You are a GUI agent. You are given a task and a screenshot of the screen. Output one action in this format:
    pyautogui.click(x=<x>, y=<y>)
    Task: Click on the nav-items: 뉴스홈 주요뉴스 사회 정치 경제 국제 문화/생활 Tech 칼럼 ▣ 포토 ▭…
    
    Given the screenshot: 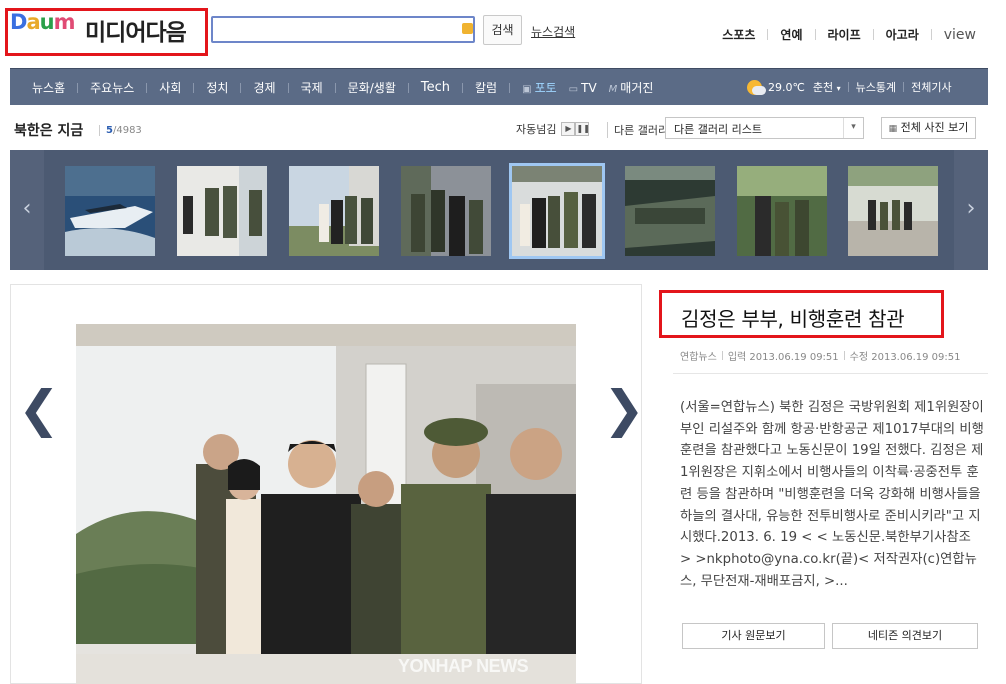 What is the action you would take?
    pyautogui.click(x=342, y=87)
    